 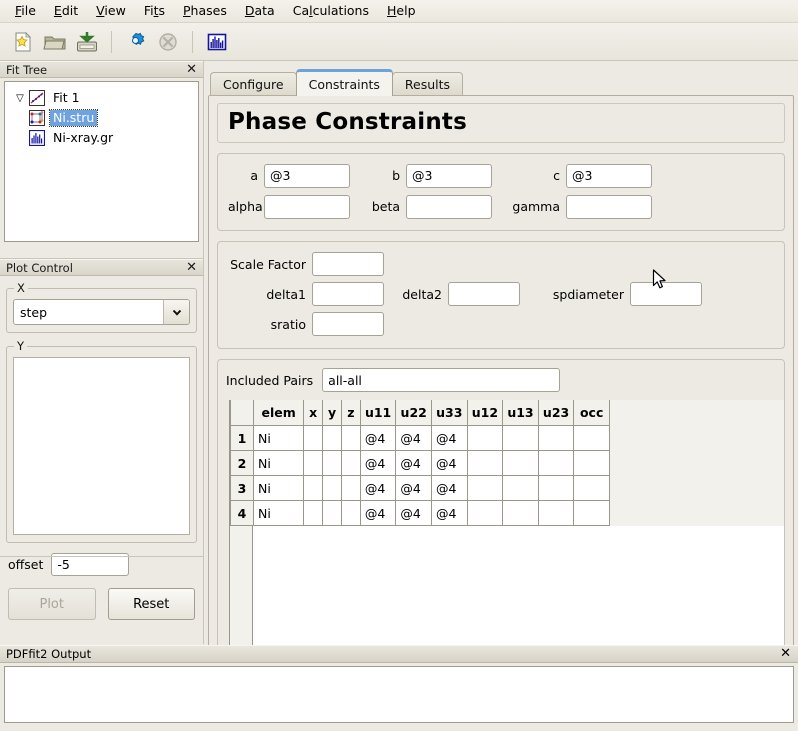 I want to click on stop-button, so click(x=168, y=42).